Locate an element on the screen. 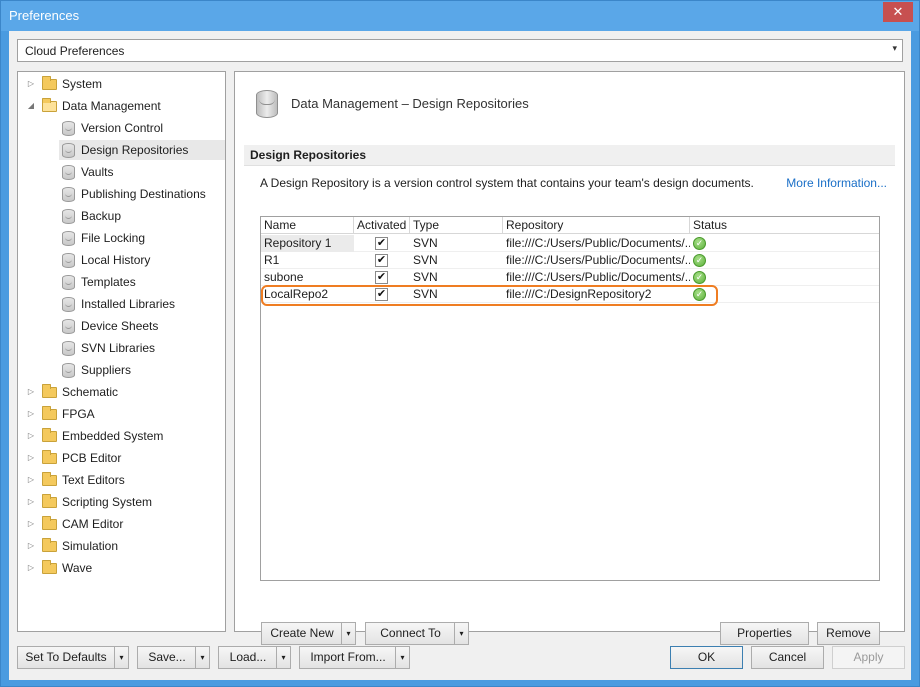 This screenshot has width=920, height=687. tree-item-label: Device Sheets is located at coordinates (120, 326).